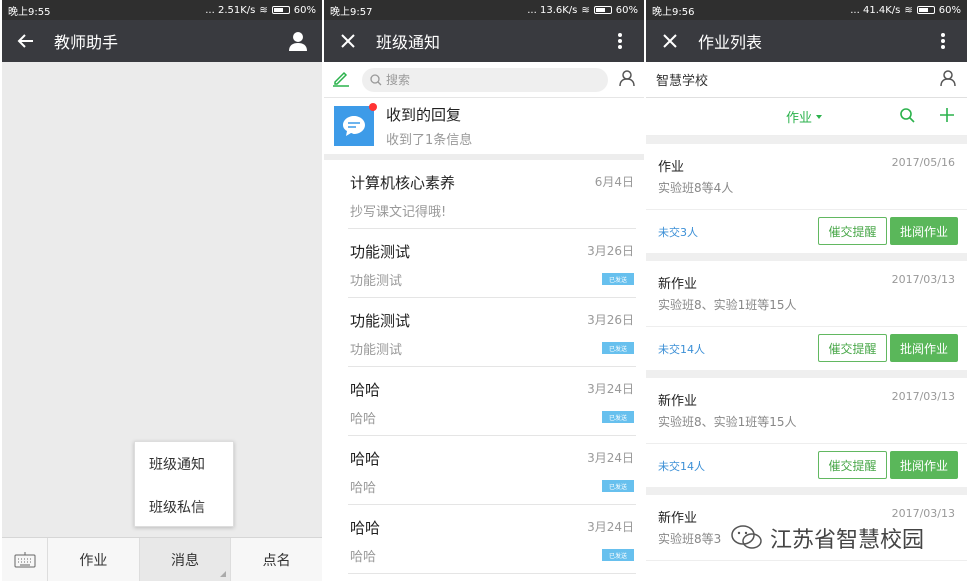 This screenshot has width=969, height=581. I want to click on back-arrow-icon, so click(26, 41).